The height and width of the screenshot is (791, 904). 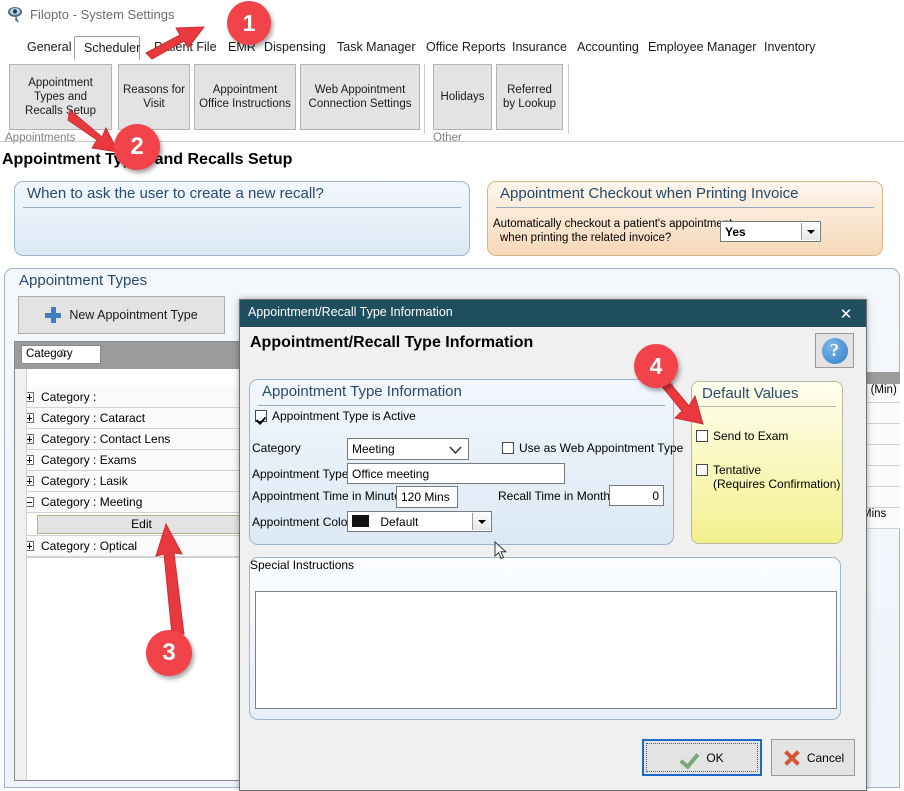 What do you see at coordinates (751, 436) in the screenshot?
I see `send-to-exam-label: Send to Exam` at bounding box center [751, 436].